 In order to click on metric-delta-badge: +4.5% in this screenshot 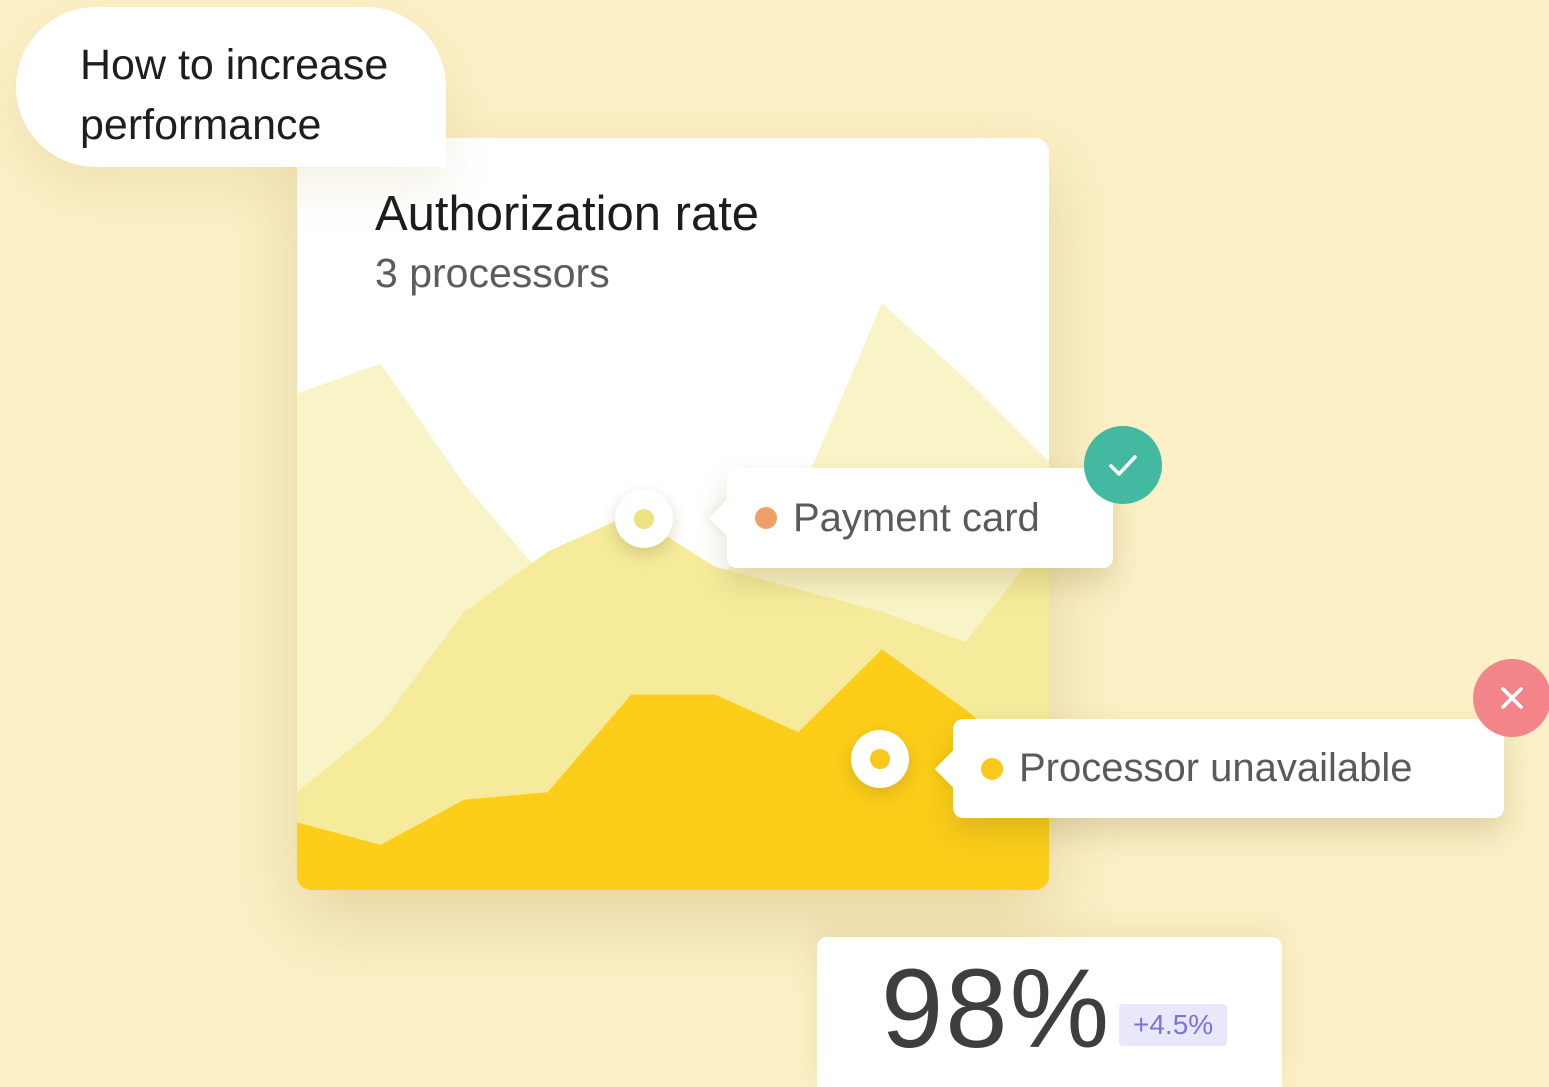, I will do `click(1173, 1025)`.